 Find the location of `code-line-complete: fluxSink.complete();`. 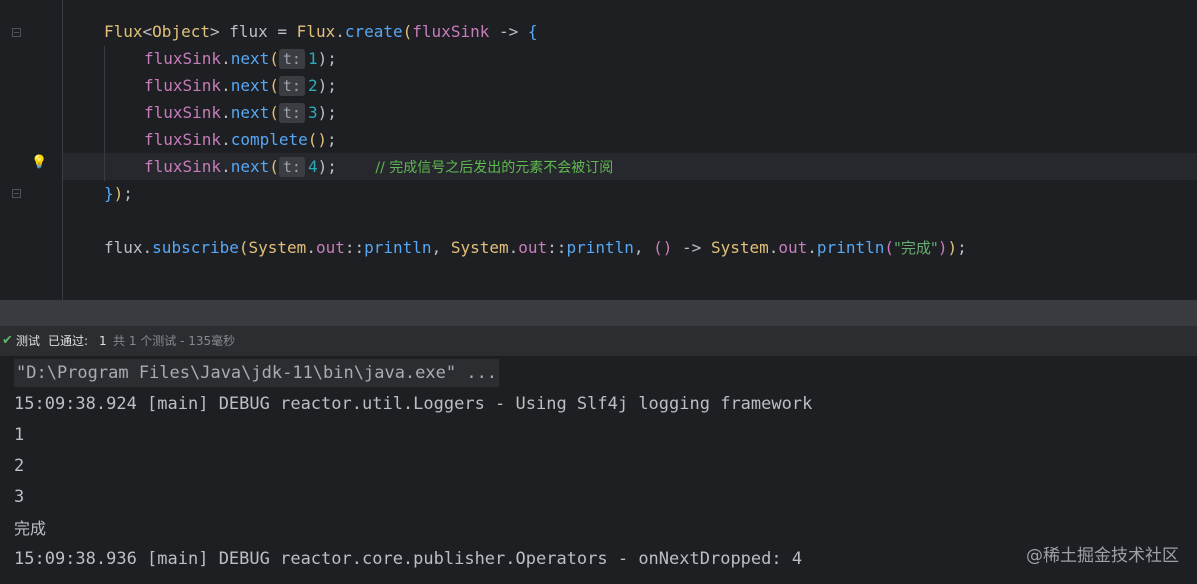

code-line-complete: fluxSink.complete(); is located at coordinates (240, 139).